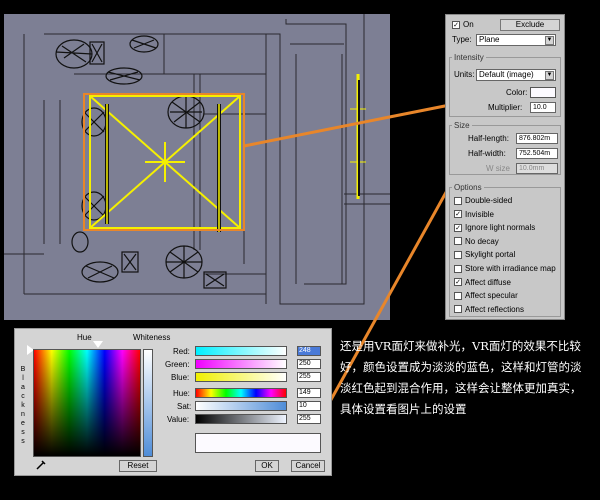 This screenshot has width=600, height=500. Describe the element at coordinates (469, 57) in the screenshot. I see `intensity-title: Intensity` at that location.